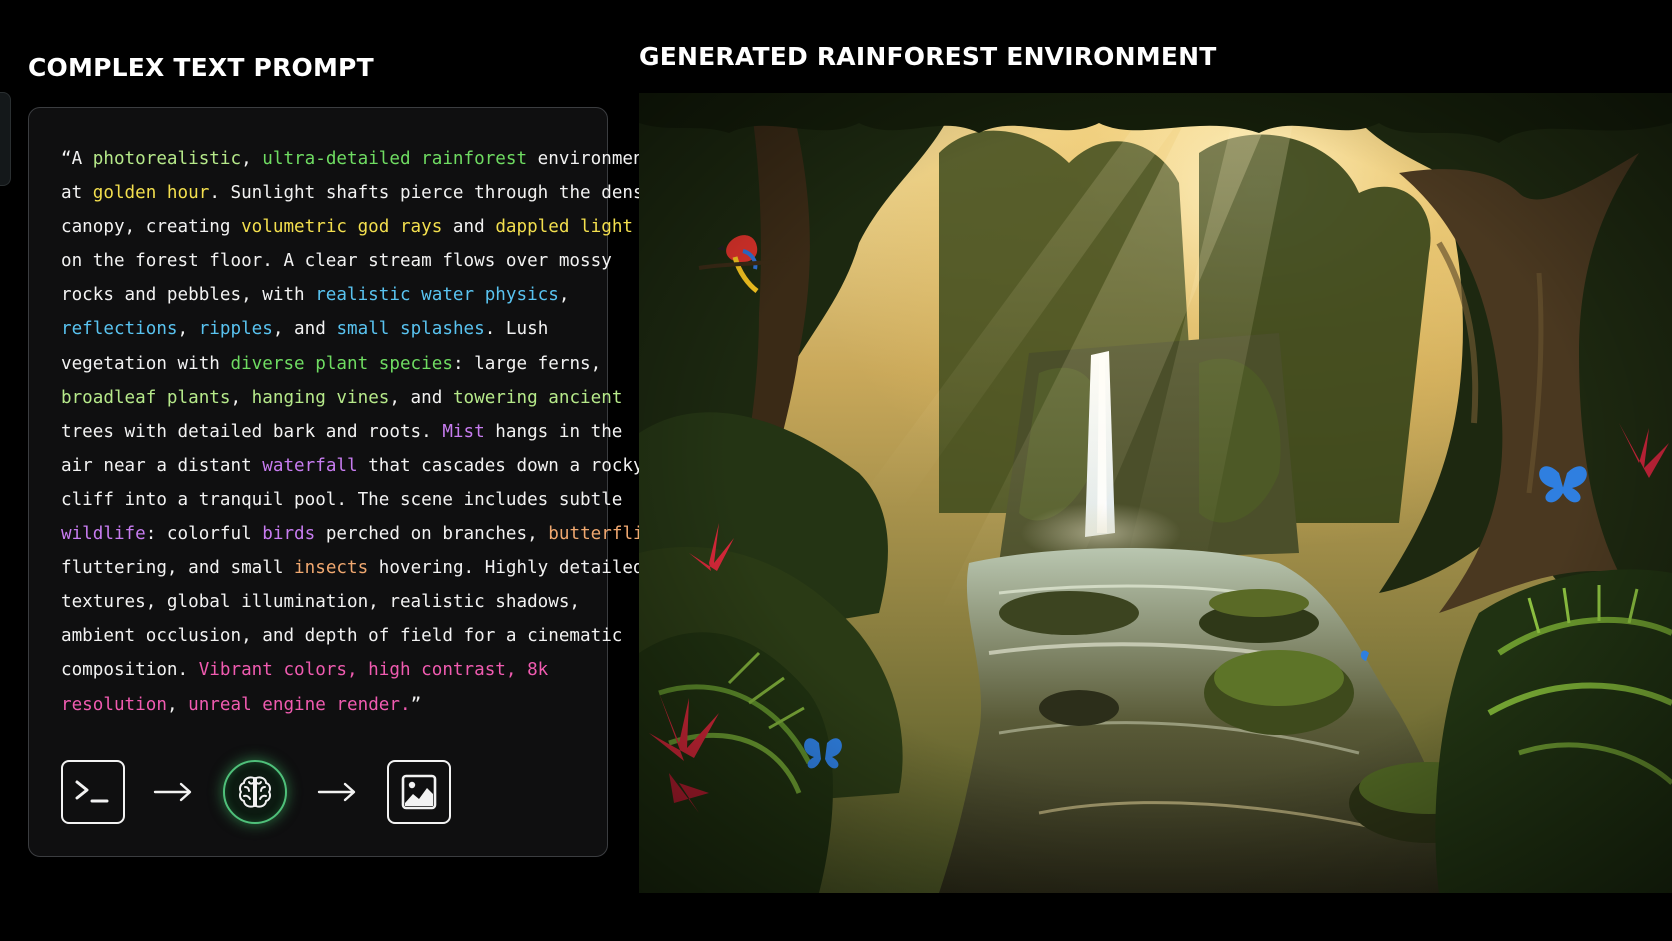 The height and width of the screenshot is (941, 1672). I want to click on prompt-text-segment: fluttering, and small, so click(178, 568).